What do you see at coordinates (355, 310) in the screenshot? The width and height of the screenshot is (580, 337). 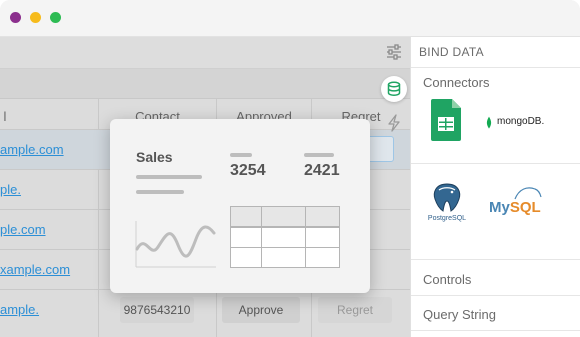 I see `regret-button: Regret` at bounding box center [355, 310].